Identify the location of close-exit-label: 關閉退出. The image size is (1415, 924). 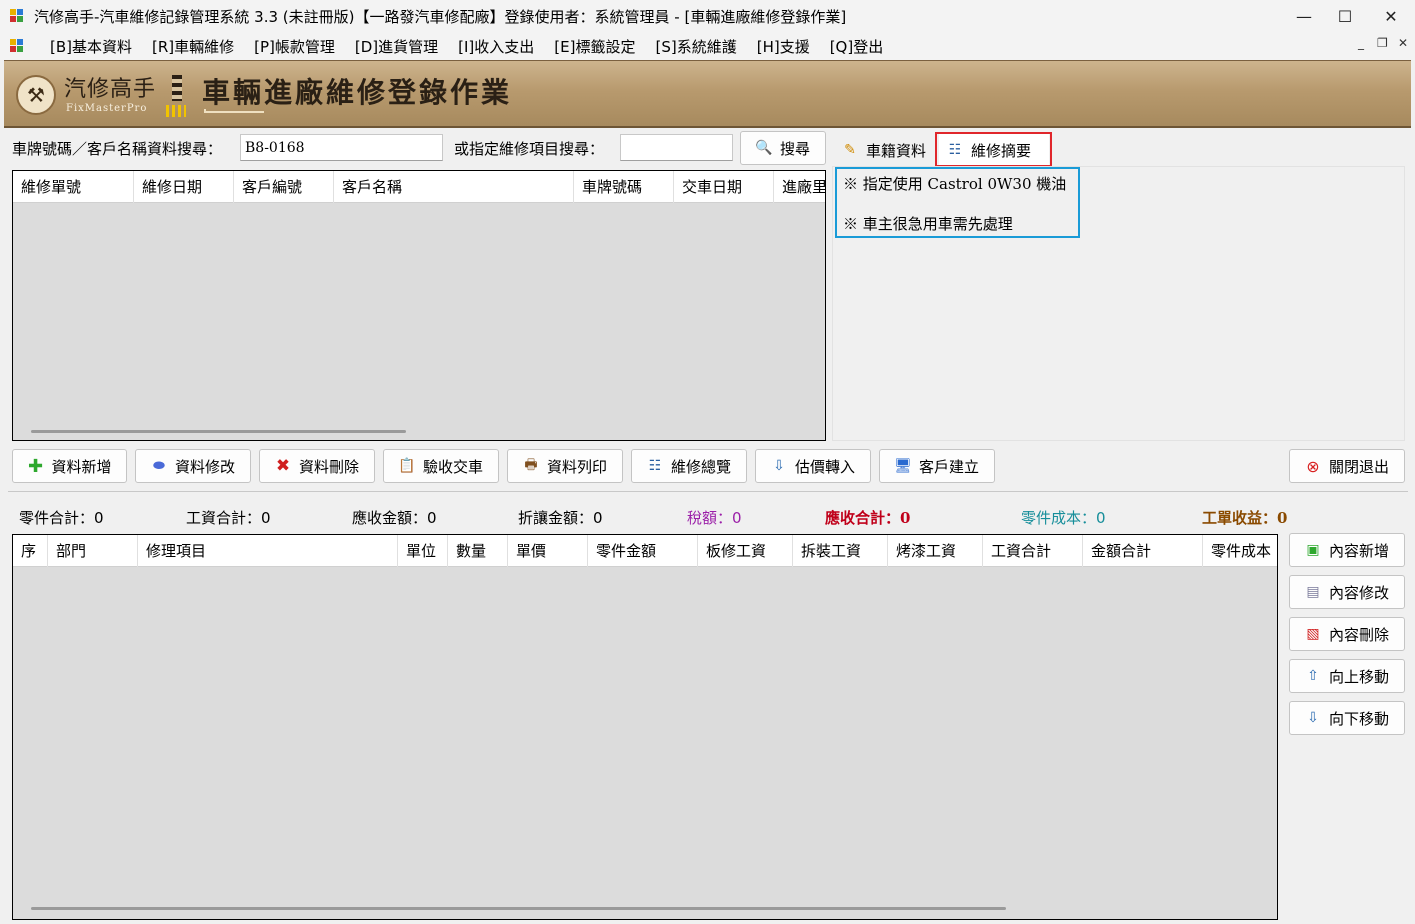
(1358, 466).